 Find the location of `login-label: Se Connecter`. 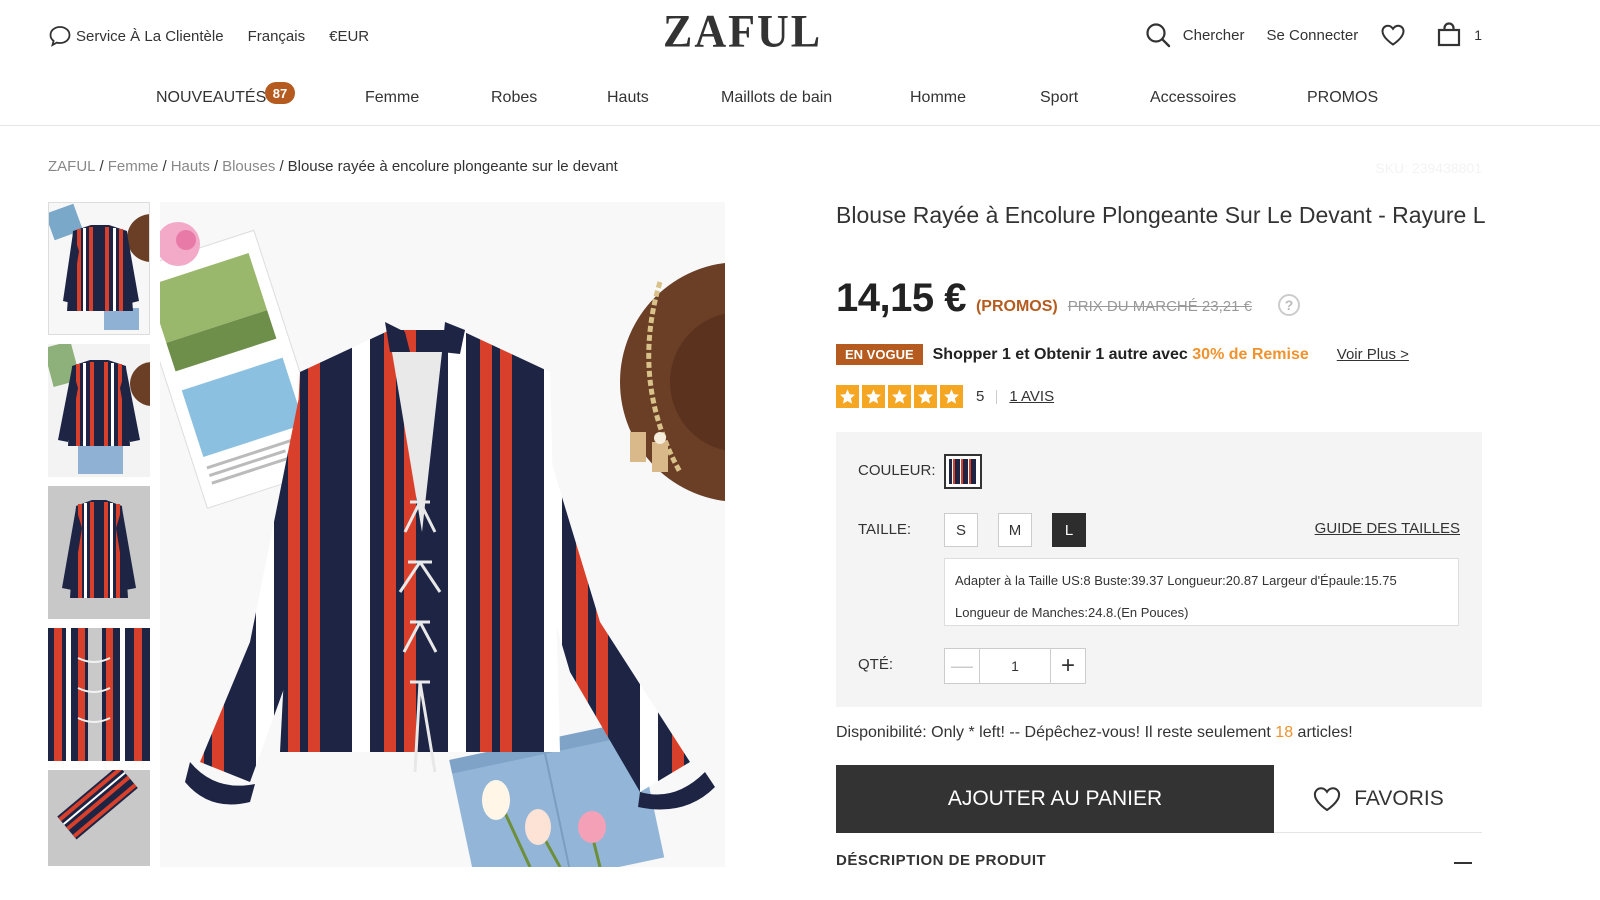

login-label: Se Connecter is located at coordinates (1312, 35).